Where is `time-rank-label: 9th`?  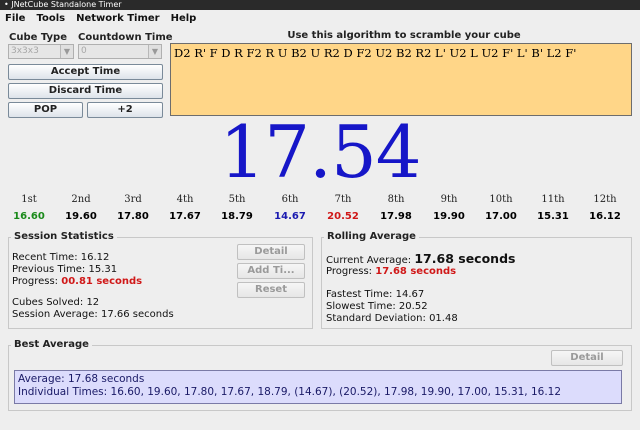 time-rank-label: 9th is located at coordinates (449, 199).